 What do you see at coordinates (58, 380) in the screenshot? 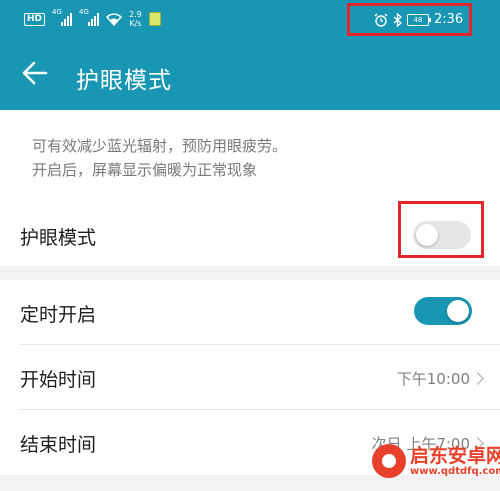
I see `start-time-label: 开始时间` at bounding box center [58, 380].